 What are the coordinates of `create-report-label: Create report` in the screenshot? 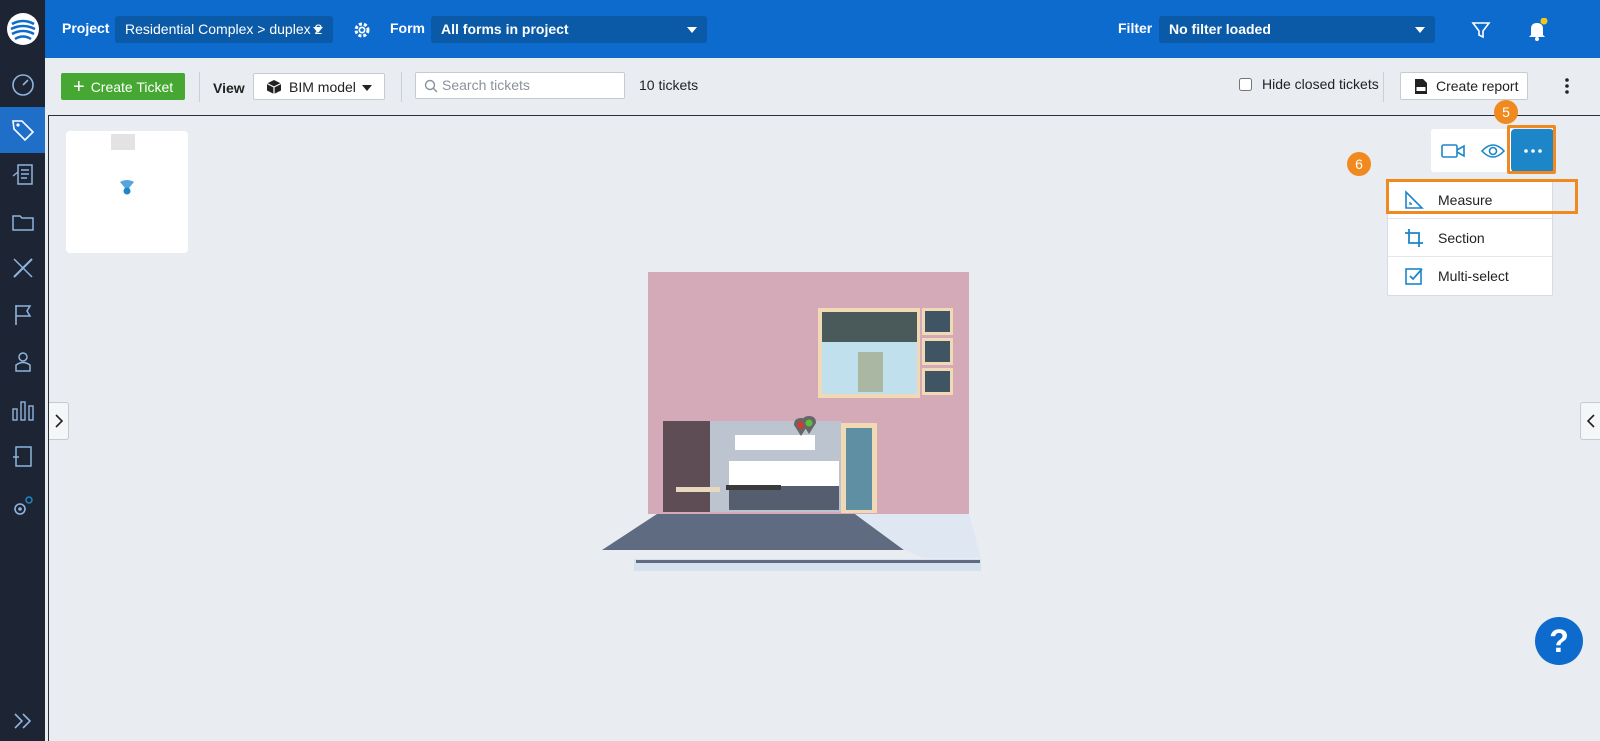 It's located at (1477, 86).